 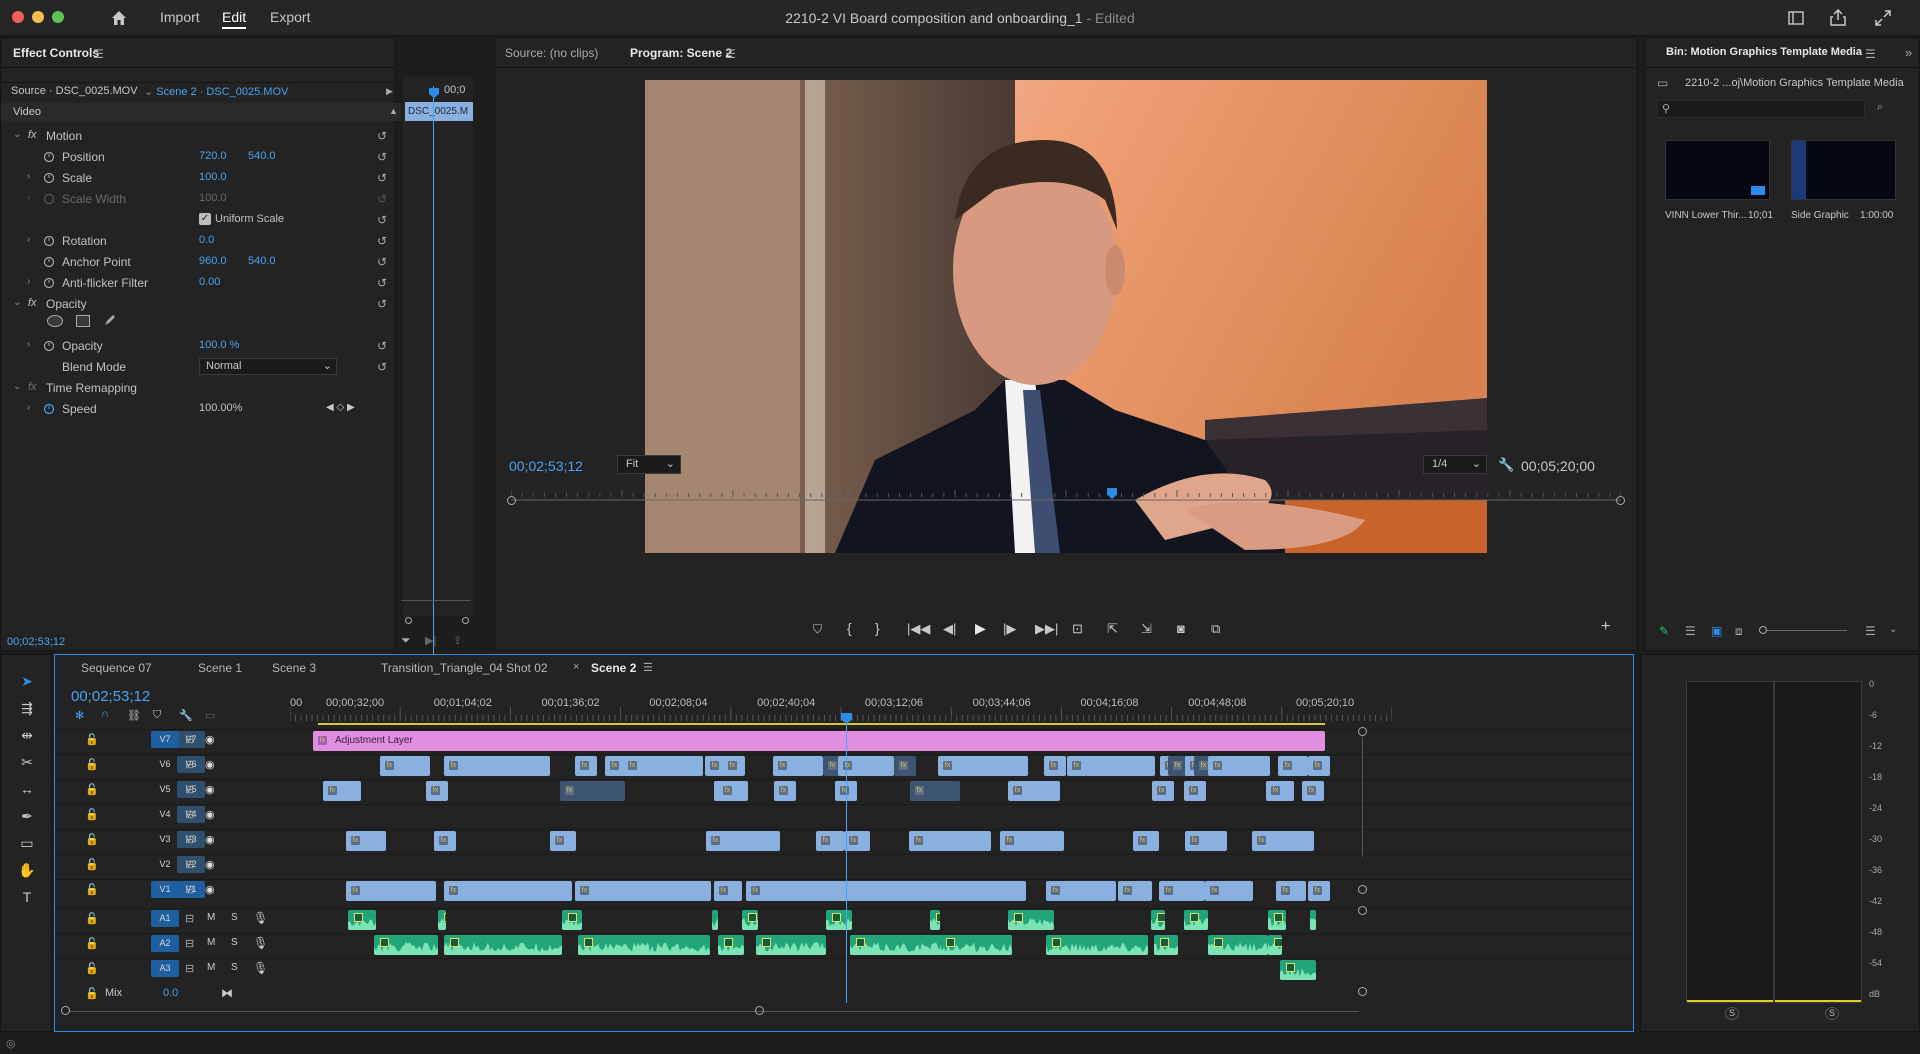 I want to click on mini-clip: DSC_0025.M, so click(x=439, y=111).